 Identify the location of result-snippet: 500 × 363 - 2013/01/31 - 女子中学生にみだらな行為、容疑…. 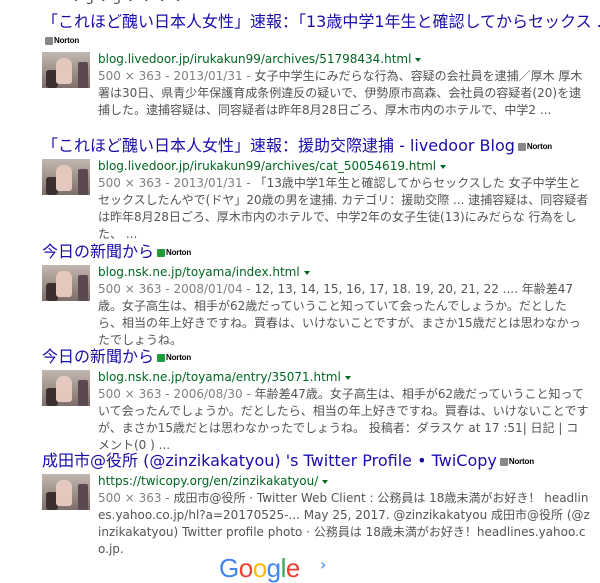
(340, 93).